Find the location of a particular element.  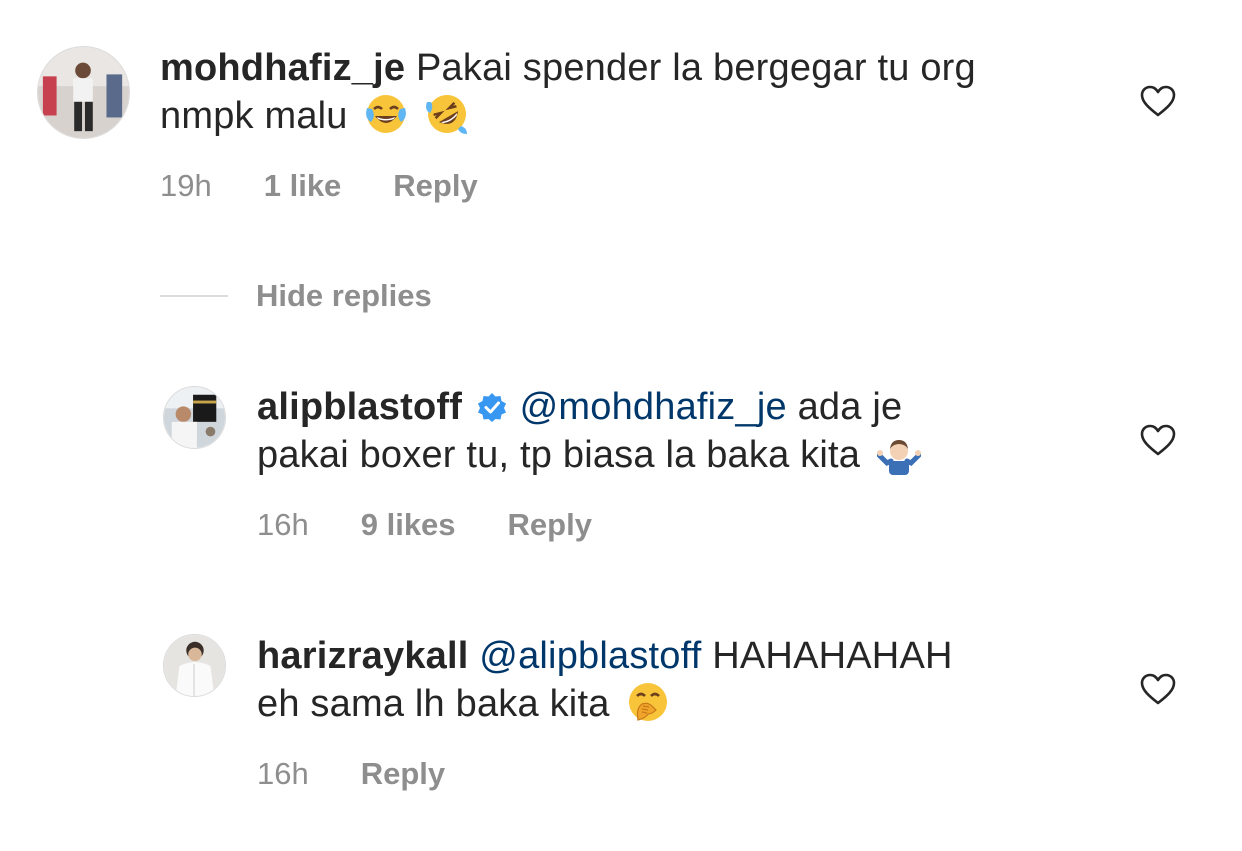

comment-timestamp: 19h is located at coordinates (186, 185).